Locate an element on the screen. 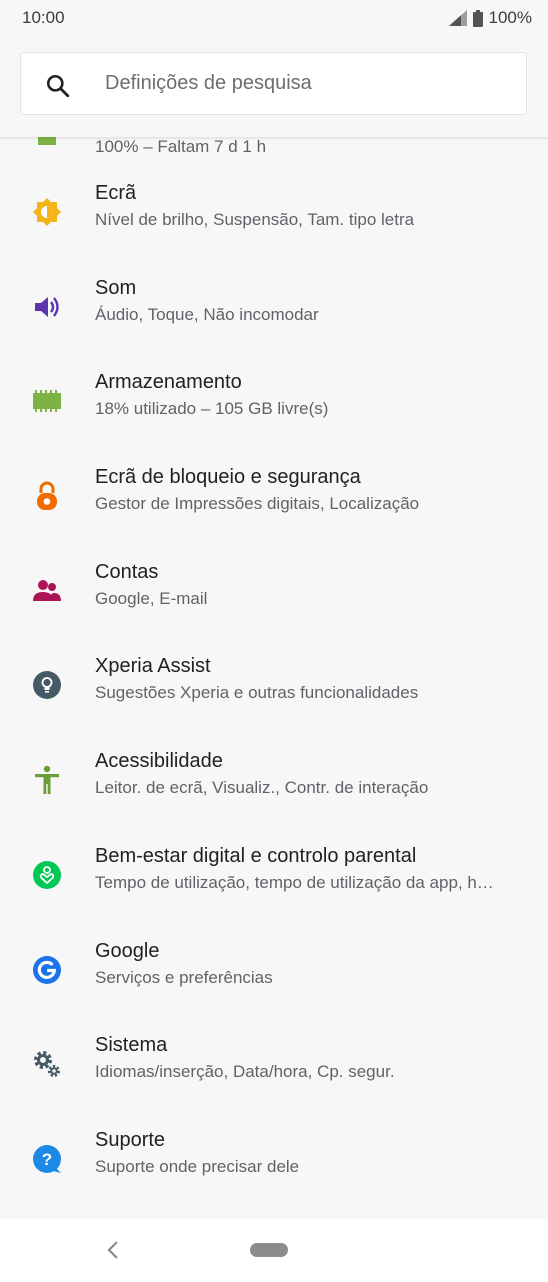 This screenshot has height=1282, width=548. settings-item-subtitle: Serviços e preferências is located at coordinates (184, 977).